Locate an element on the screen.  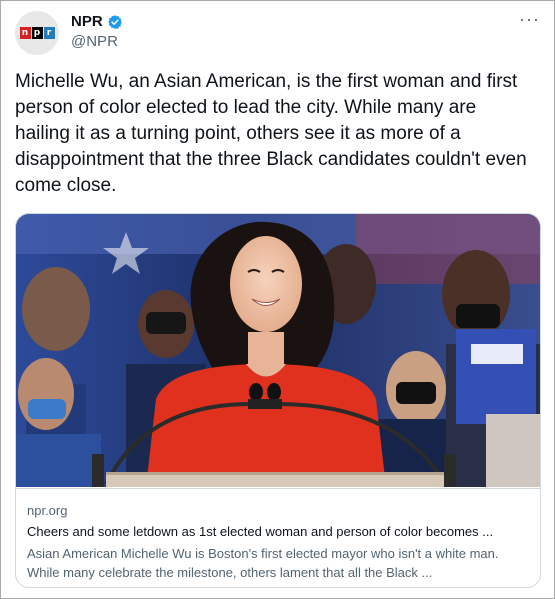
account-handle: @NPR is located at coordinates (94, 41).